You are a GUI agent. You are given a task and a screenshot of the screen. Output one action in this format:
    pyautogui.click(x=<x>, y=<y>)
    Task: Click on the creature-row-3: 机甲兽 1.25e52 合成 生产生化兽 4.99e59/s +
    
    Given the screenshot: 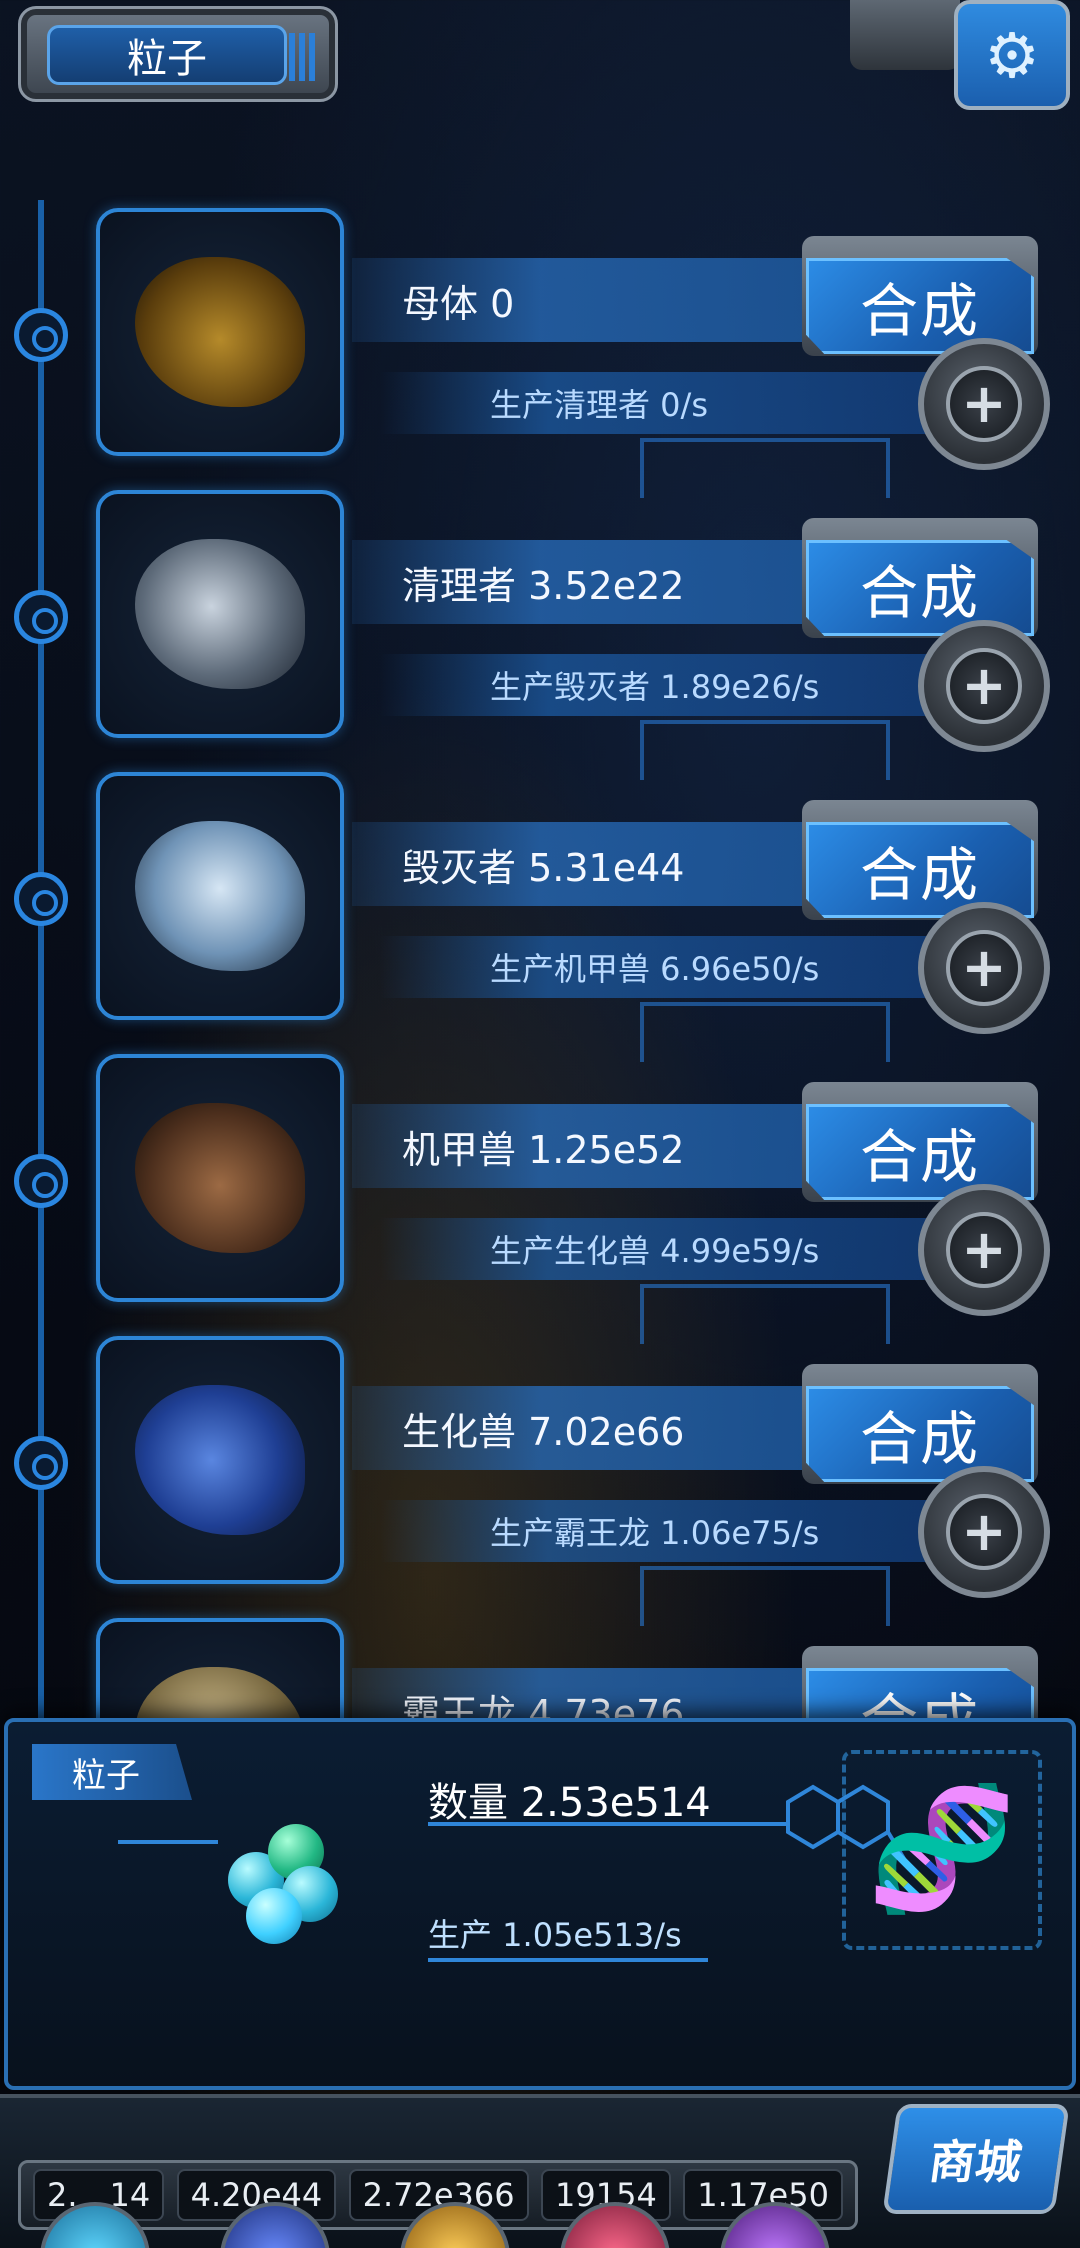 What is the action you would take?
    pyautogui.click(x=540, y=1199)
    